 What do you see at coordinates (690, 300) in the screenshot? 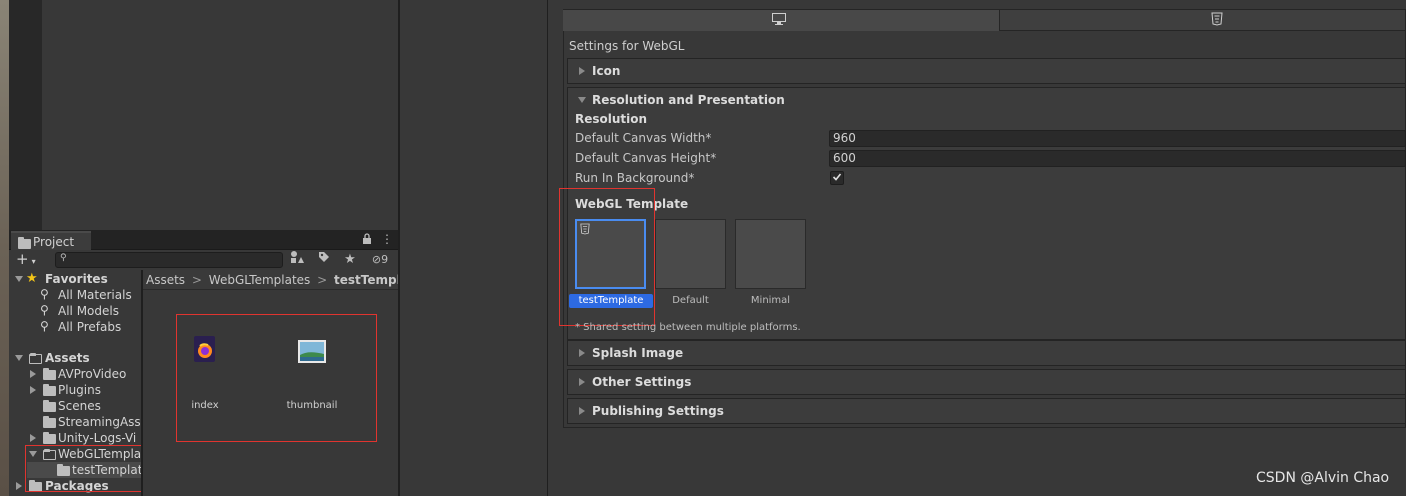
I see `template-label: Default` at bounding box center [690, 300].